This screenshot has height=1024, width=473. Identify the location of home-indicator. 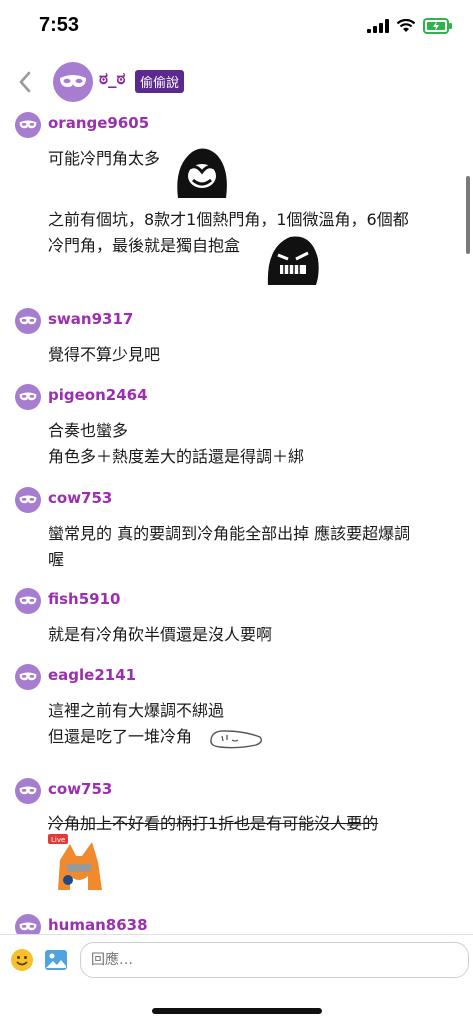
(237, 1011).